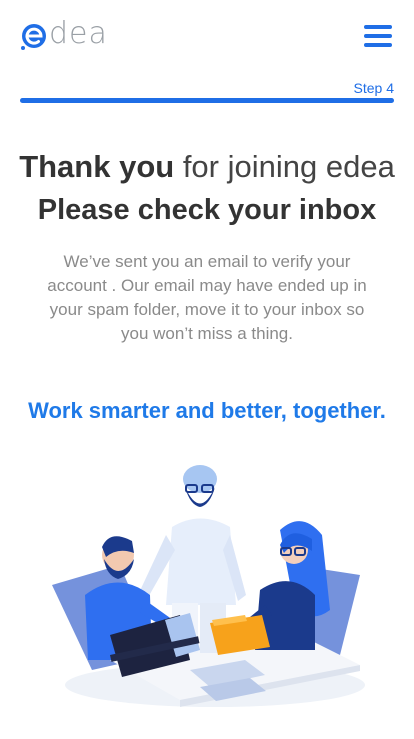 The width and height of the screenshot is (414, 739). I want to click on logo-wordmark: dea, so click(78, 33).